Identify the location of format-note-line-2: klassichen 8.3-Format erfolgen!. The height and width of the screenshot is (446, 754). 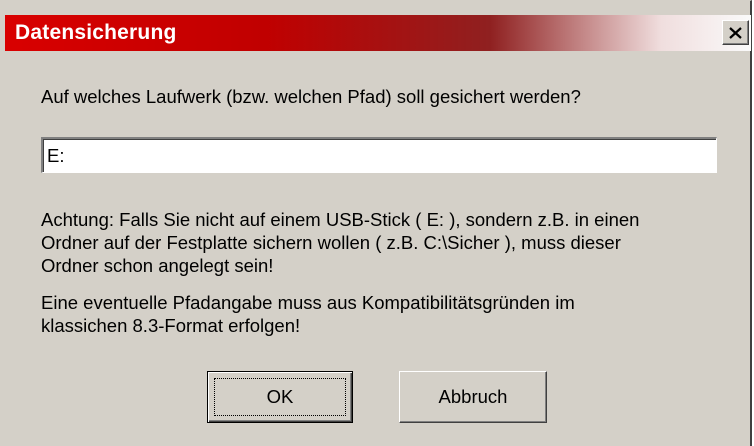
(171, 325).